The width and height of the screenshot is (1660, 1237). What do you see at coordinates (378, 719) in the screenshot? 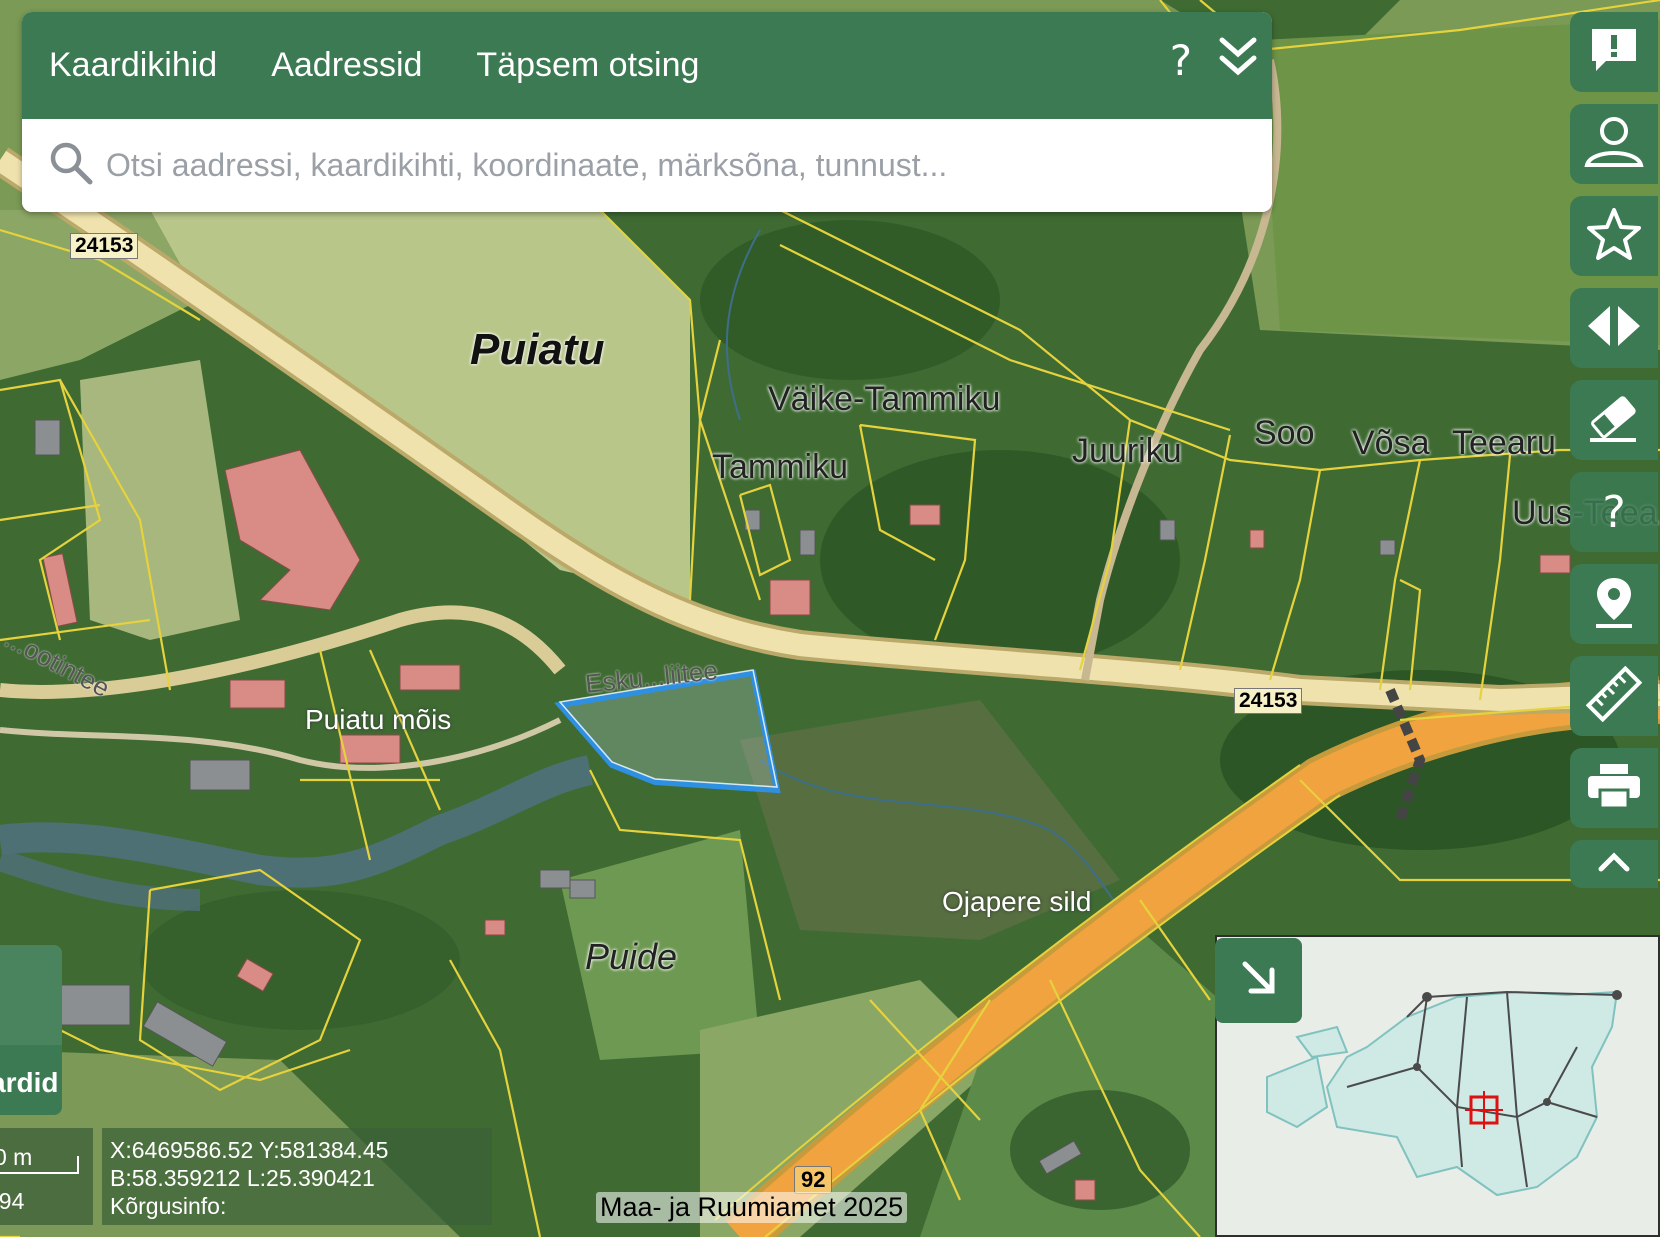
I see `place-label-puiatu-mois: Puiatu mõis` at bounding box center [378, 719].